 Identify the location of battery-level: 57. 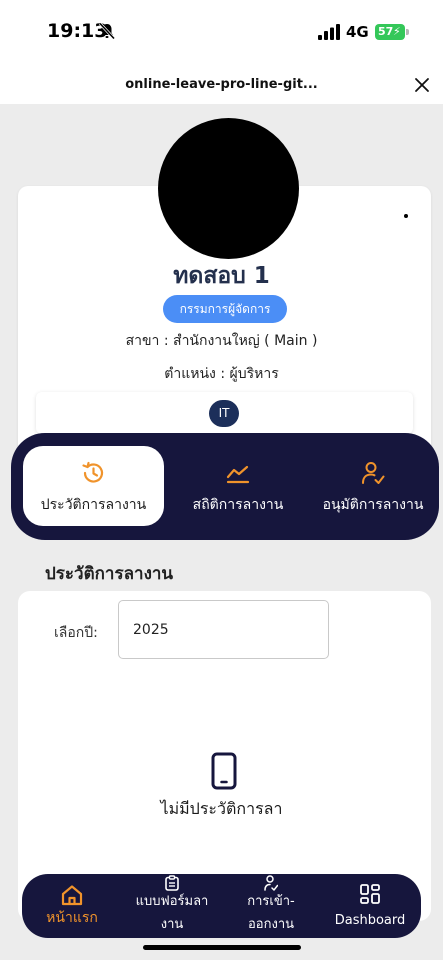
(386, 31).